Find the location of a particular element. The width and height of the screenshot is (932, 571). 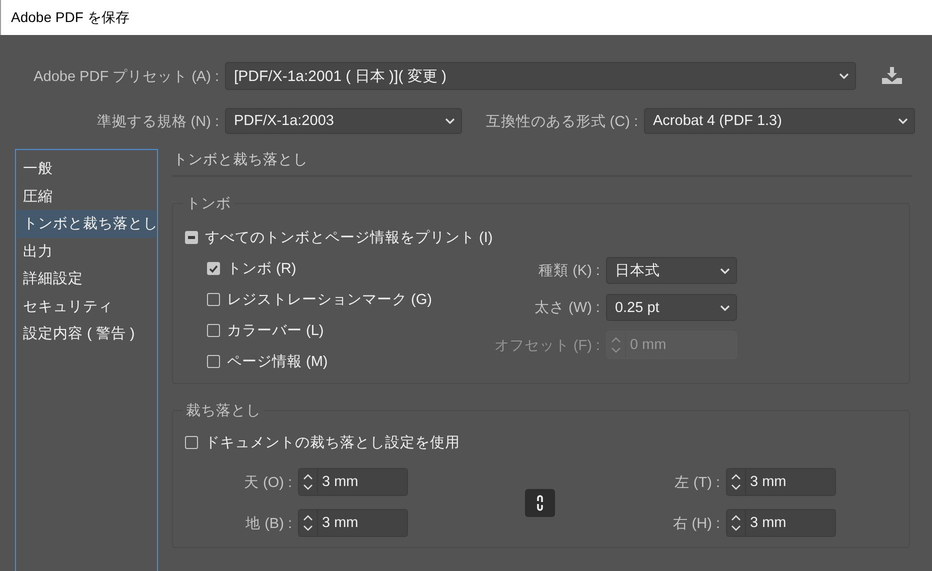

field-label: 種類 (K) : is located at coordinates (569, 271).